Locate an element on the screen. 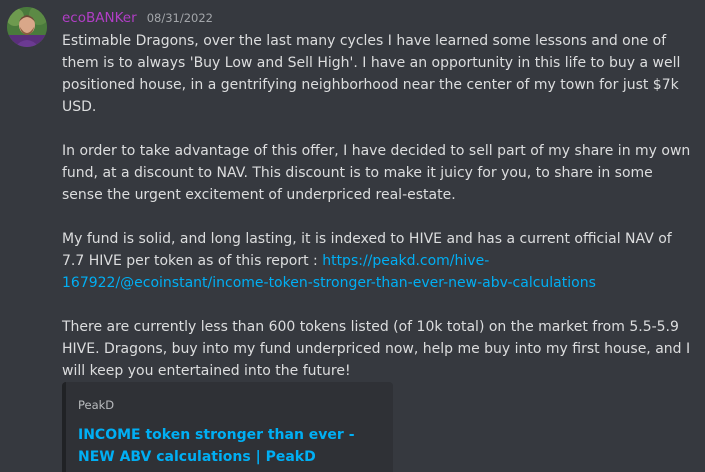 This screenshot has height=472, width=705. user-avatar is located at coordinates (27, 27).